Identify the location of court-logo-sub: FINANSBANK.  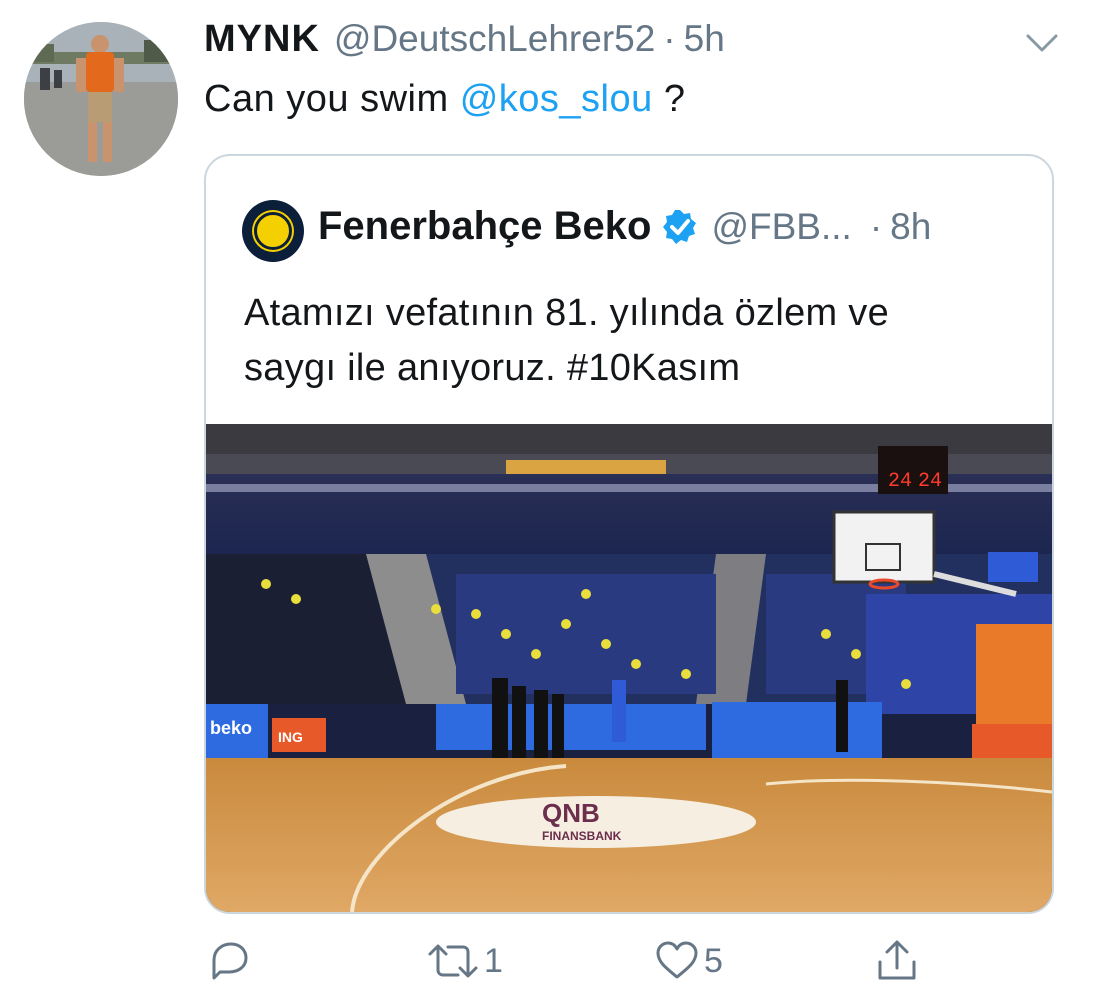
(582, 836).